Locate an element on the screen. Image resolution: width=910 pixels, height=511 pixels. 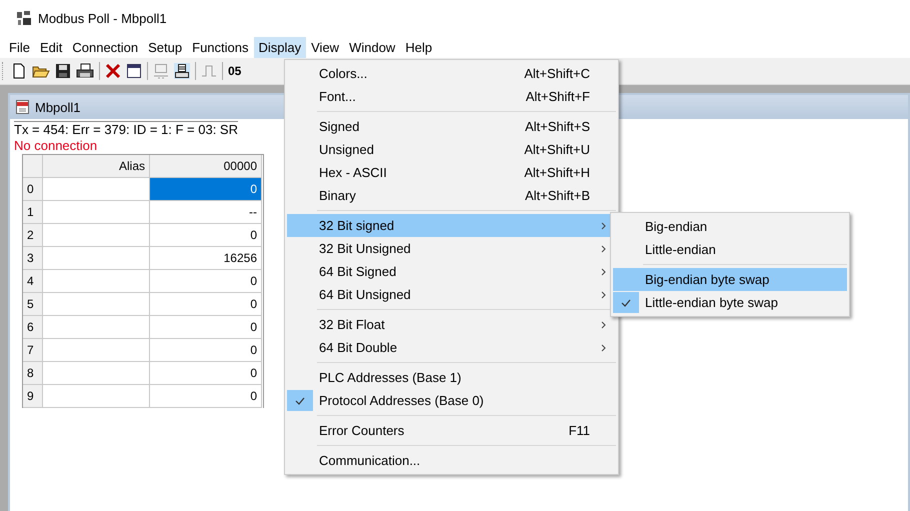
menu-item: Window is located at coordinates (372, 47).